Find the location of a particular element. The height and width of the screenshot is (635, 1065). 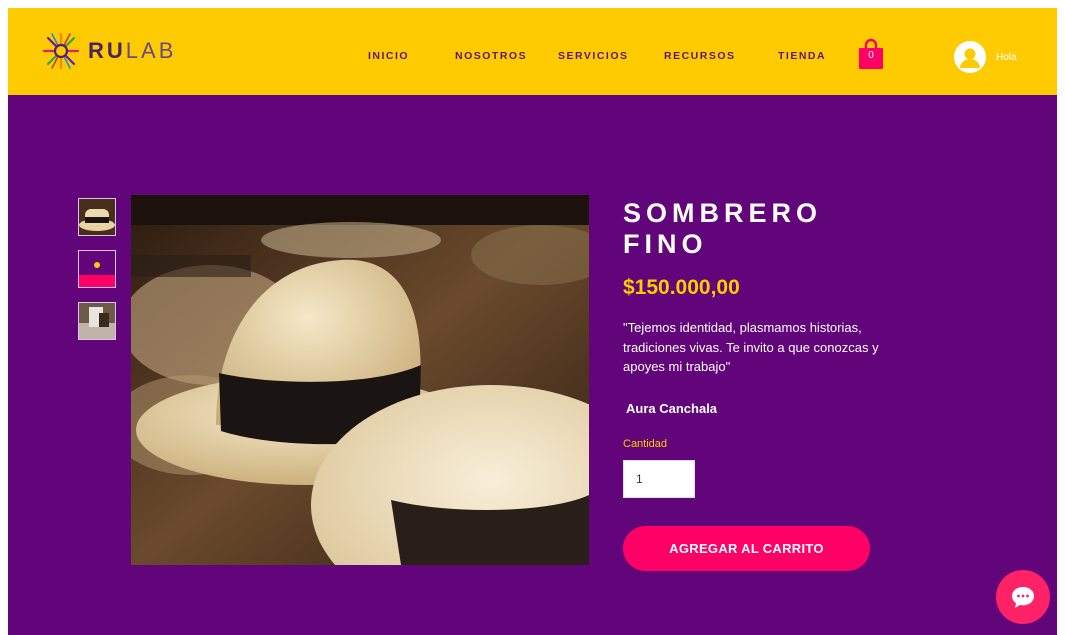

user-avatar-icon is located at coordinates (970, 57).